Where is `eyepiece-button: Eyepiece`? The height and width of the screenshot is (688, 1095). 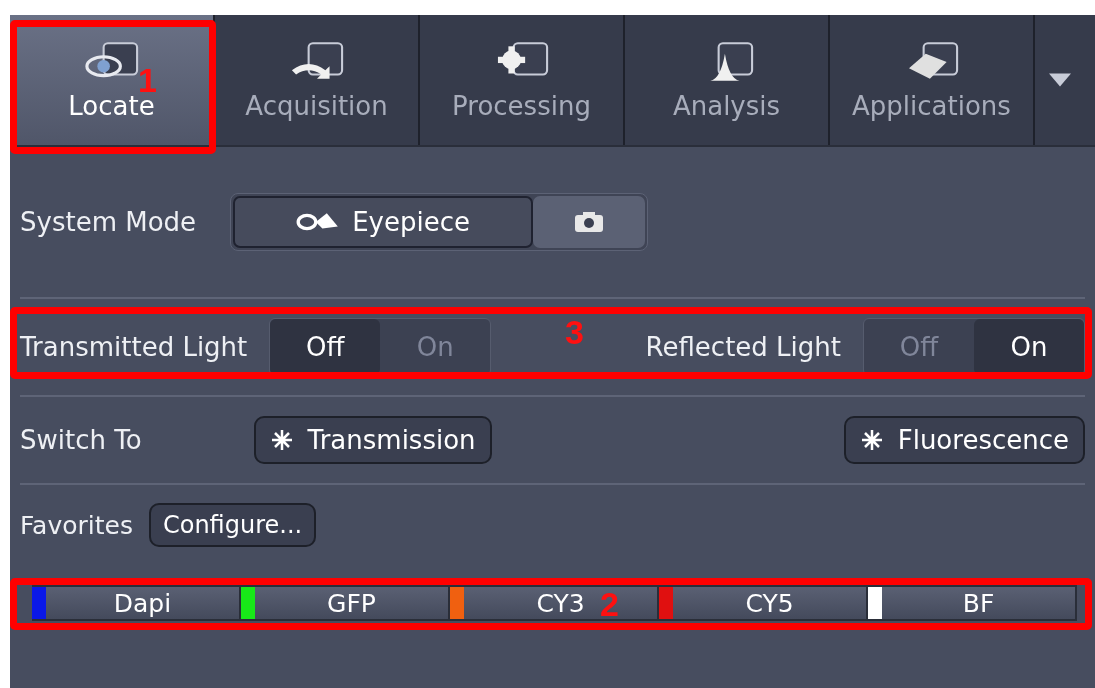 eyepiece-button: Eyepiece is located at coordinates (383, 222).